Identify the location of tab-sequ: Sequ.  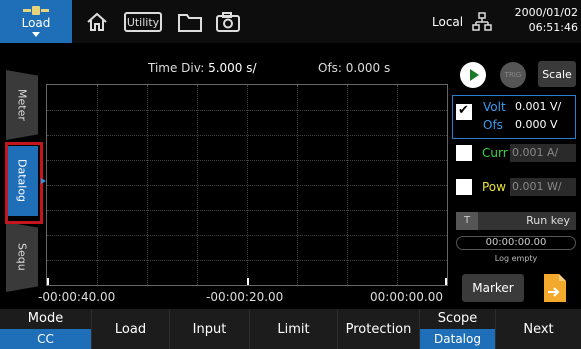
(22, 257).